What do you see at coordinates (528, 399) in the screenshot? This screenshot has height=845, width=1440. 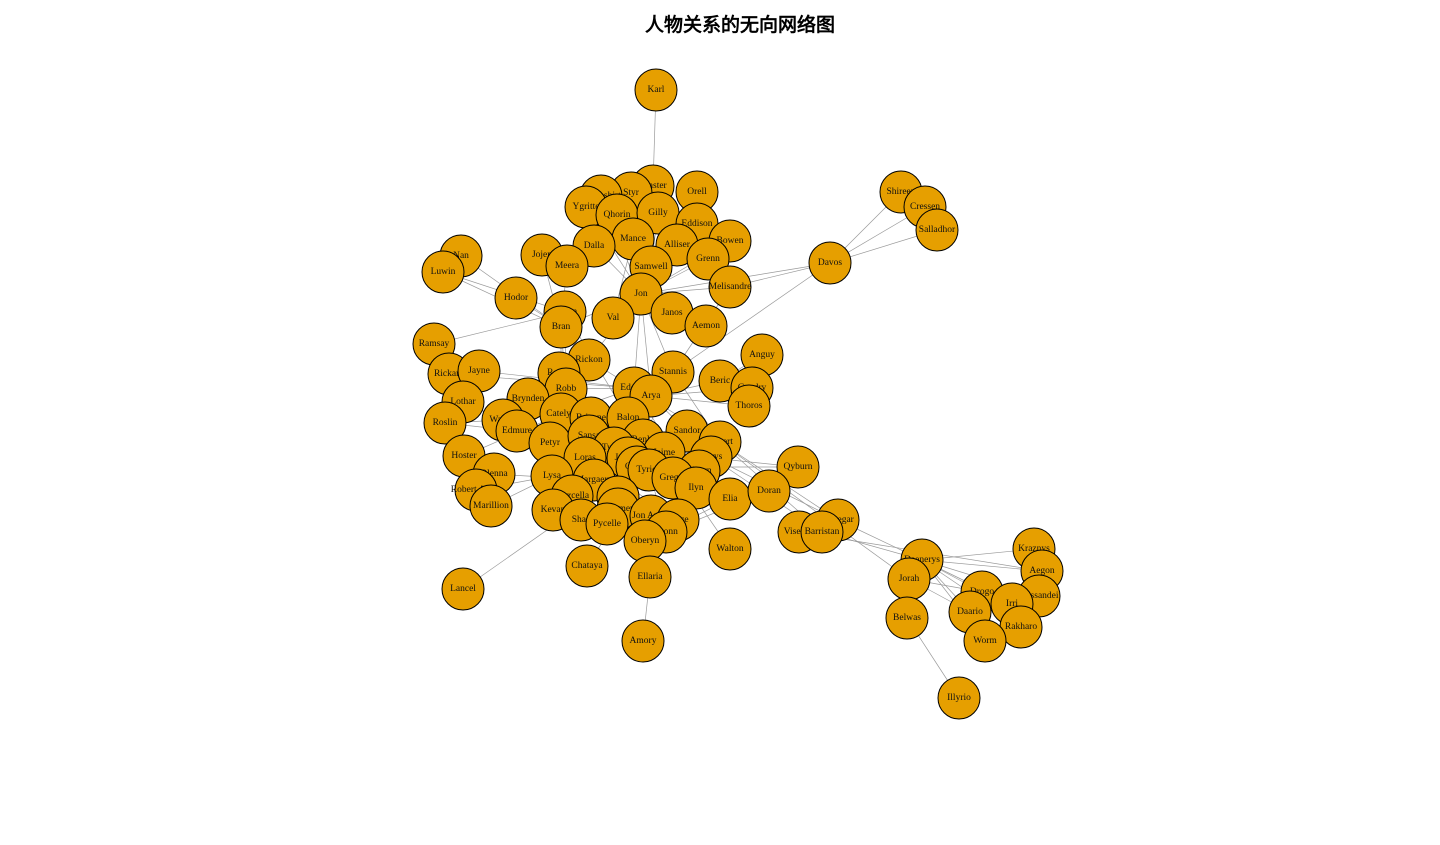 I see `node-label: Brynden` at bounding box center [528, 399].